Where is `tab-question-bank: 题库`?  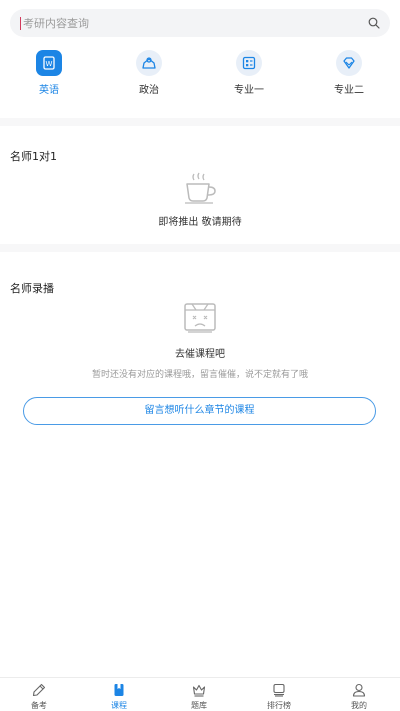 tab-question-bank: 题库 is located at coordinates (199, 694).